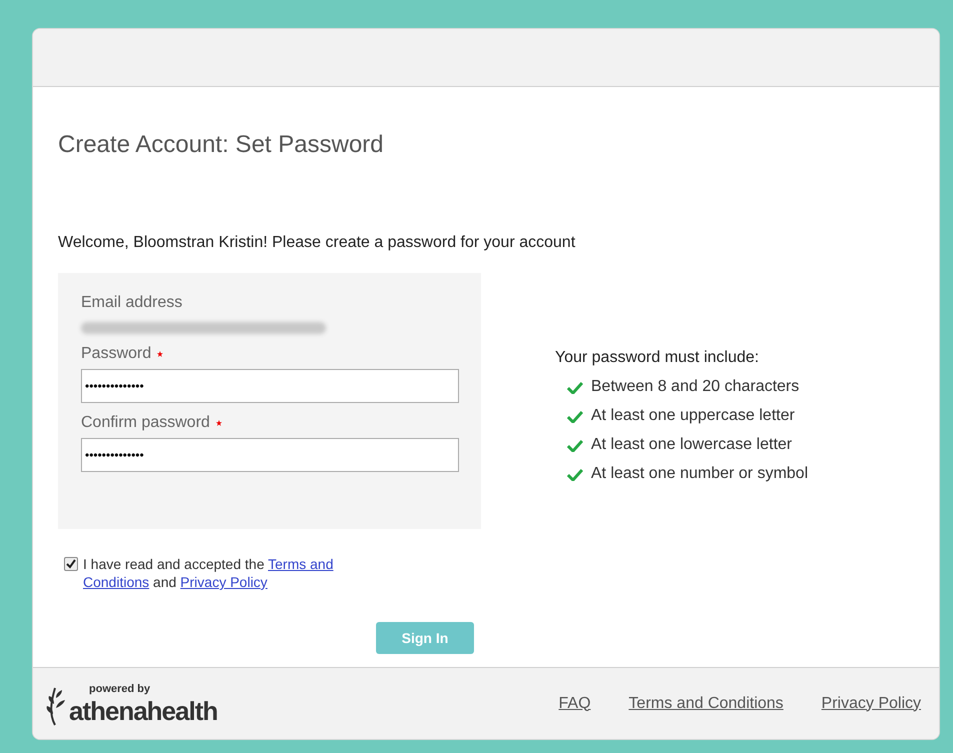 The image size is (953, 753). I want to click on welcome-text: Welcome, Bloomstran Kristin! Please create a password for your account, so click(317, 243).